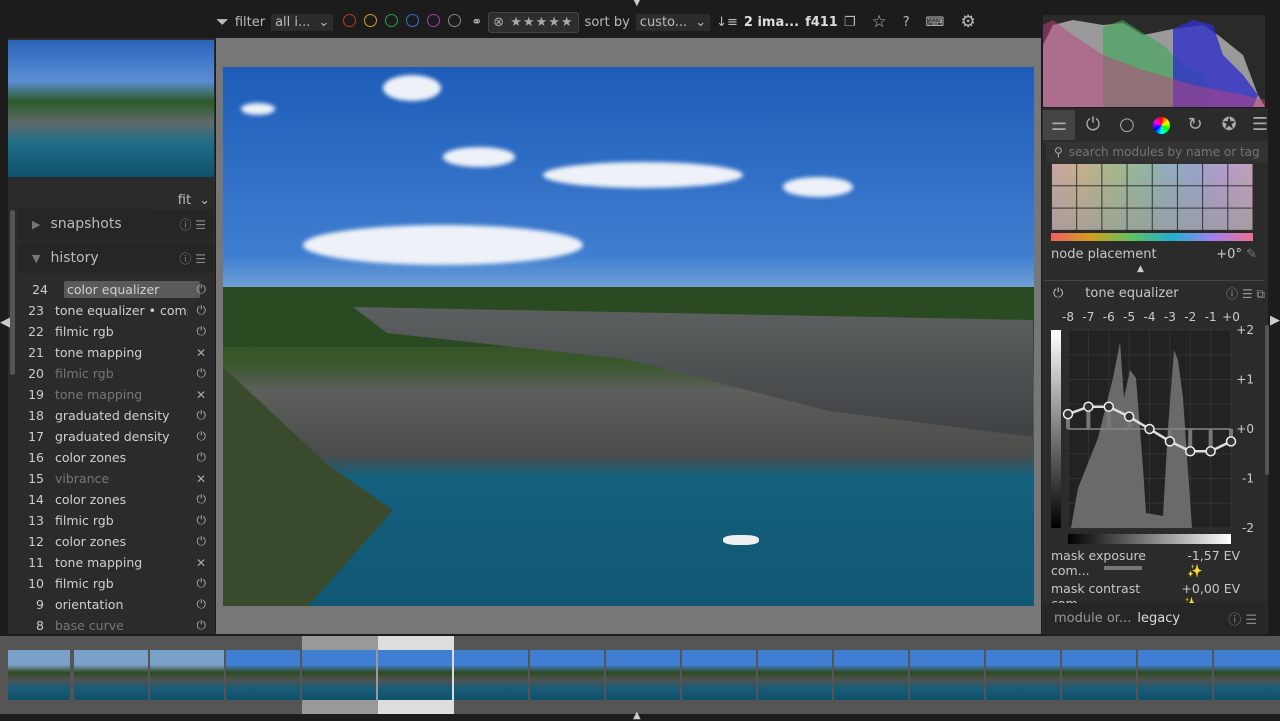  I want to click on module-order-row: module or... legacy ⓘ ☰, so click(1154, 618).